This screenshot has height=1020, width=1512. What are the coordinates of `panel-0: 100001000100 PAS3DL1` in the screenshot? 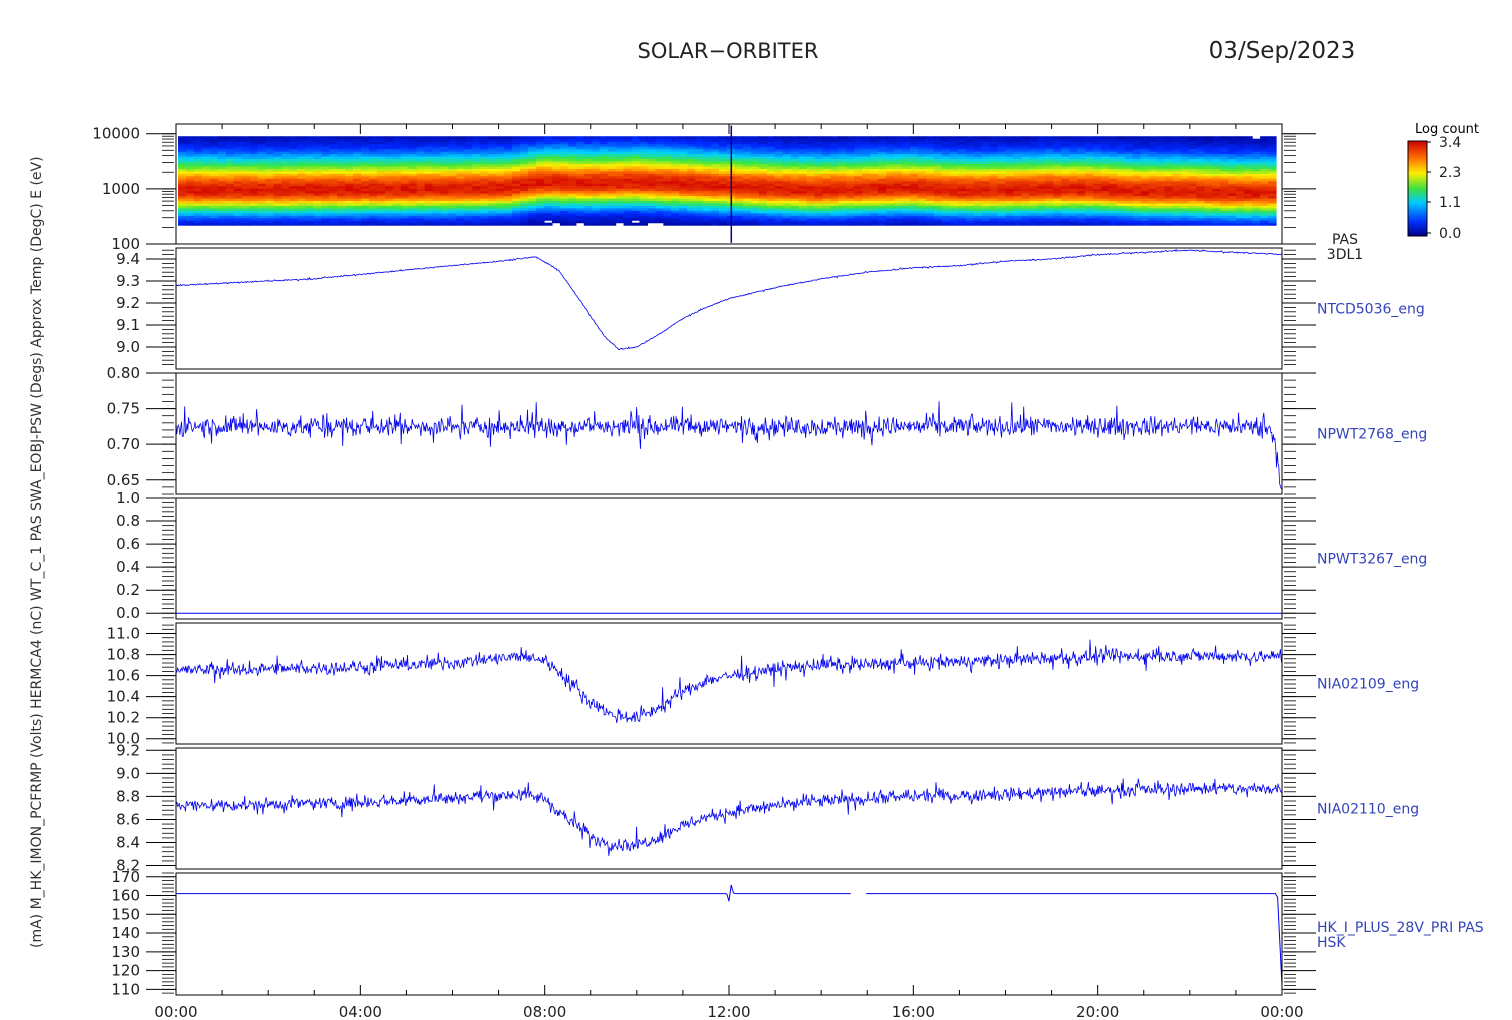 It's located at (727, 193).